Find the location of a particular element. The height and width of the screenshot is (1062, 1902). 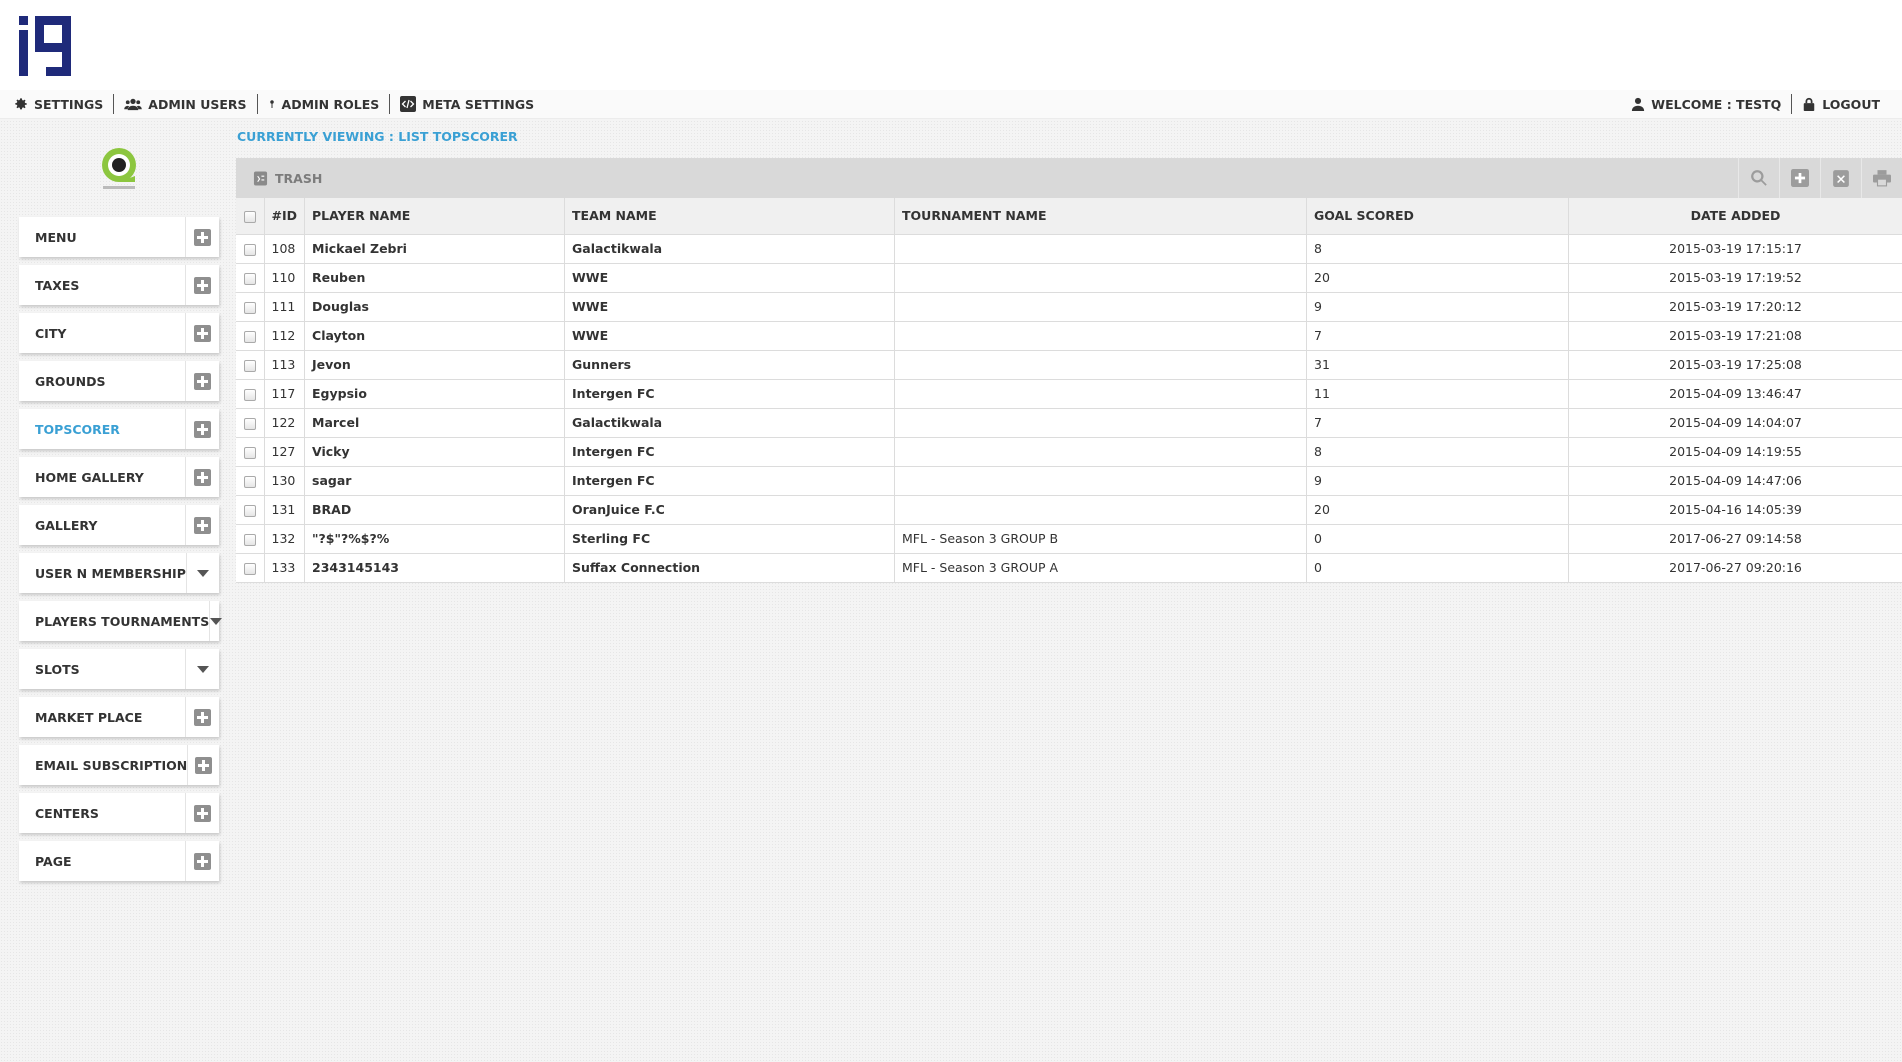

table-row: 112 Clayton WWE 7 2015-03-19 17:21:08 is located at coordinates (1069, 336).